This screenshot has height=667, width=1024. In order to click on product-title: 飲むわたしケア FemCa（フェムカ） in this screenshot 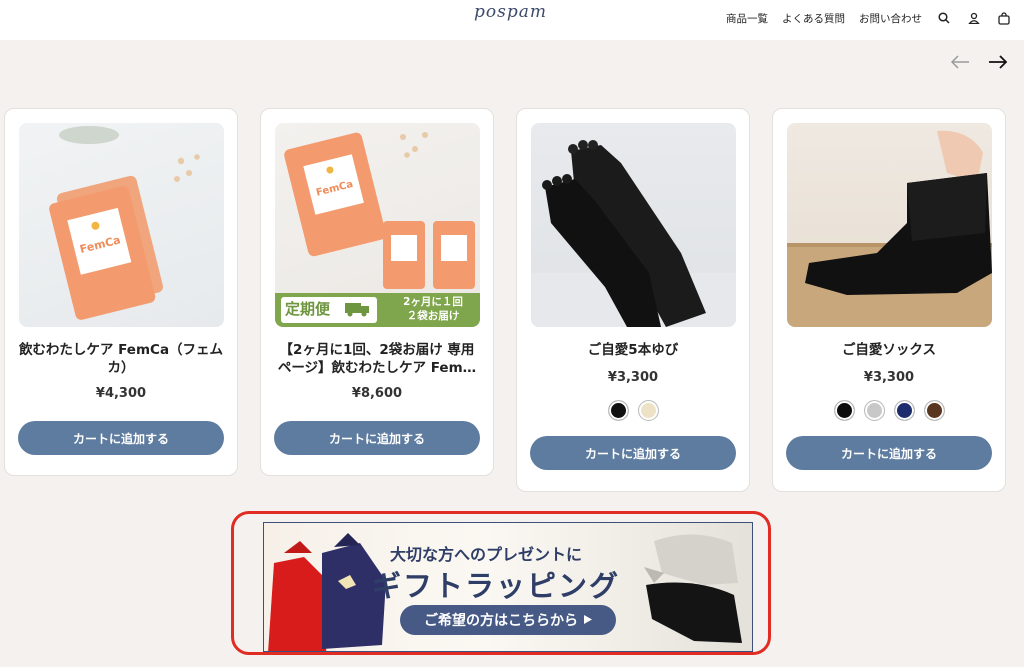, I will do `click(121, 359)`.